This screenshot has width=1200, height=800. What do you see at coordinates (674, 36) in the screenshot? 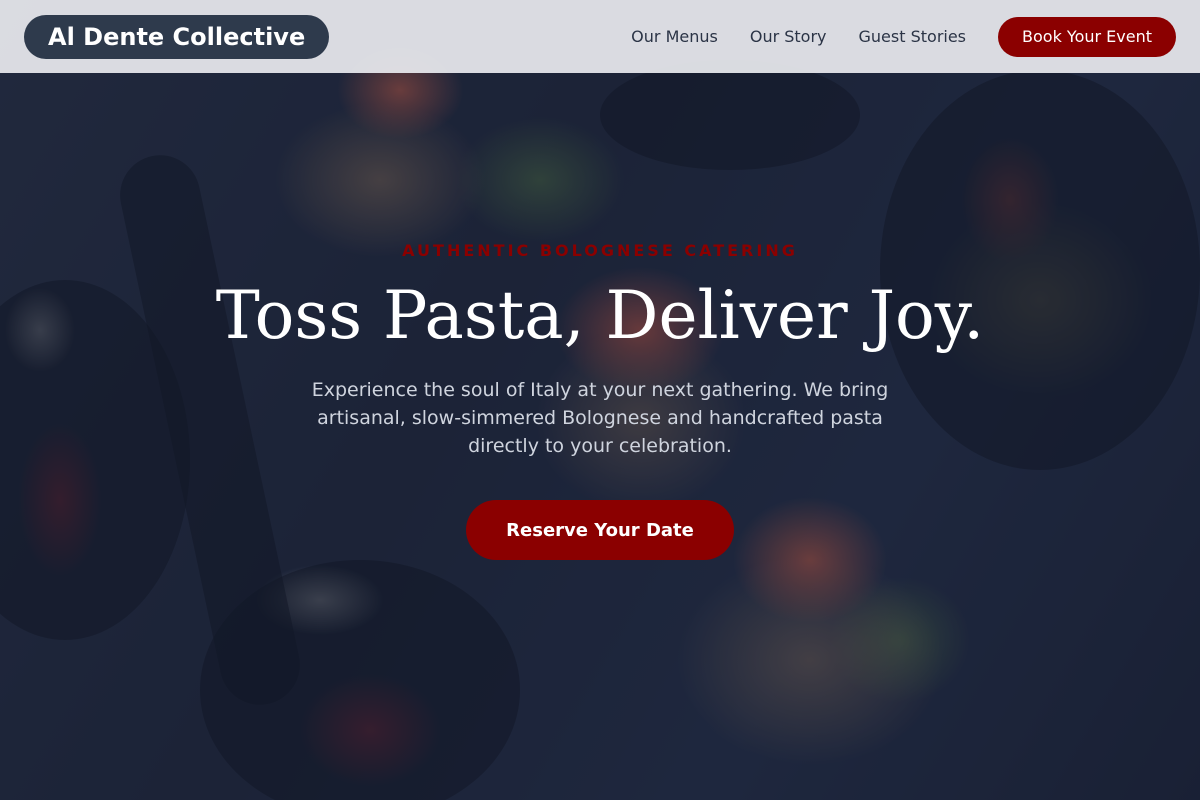
I see `nav-link-our-menus: Our Menus` at bounding box center [674, 36].